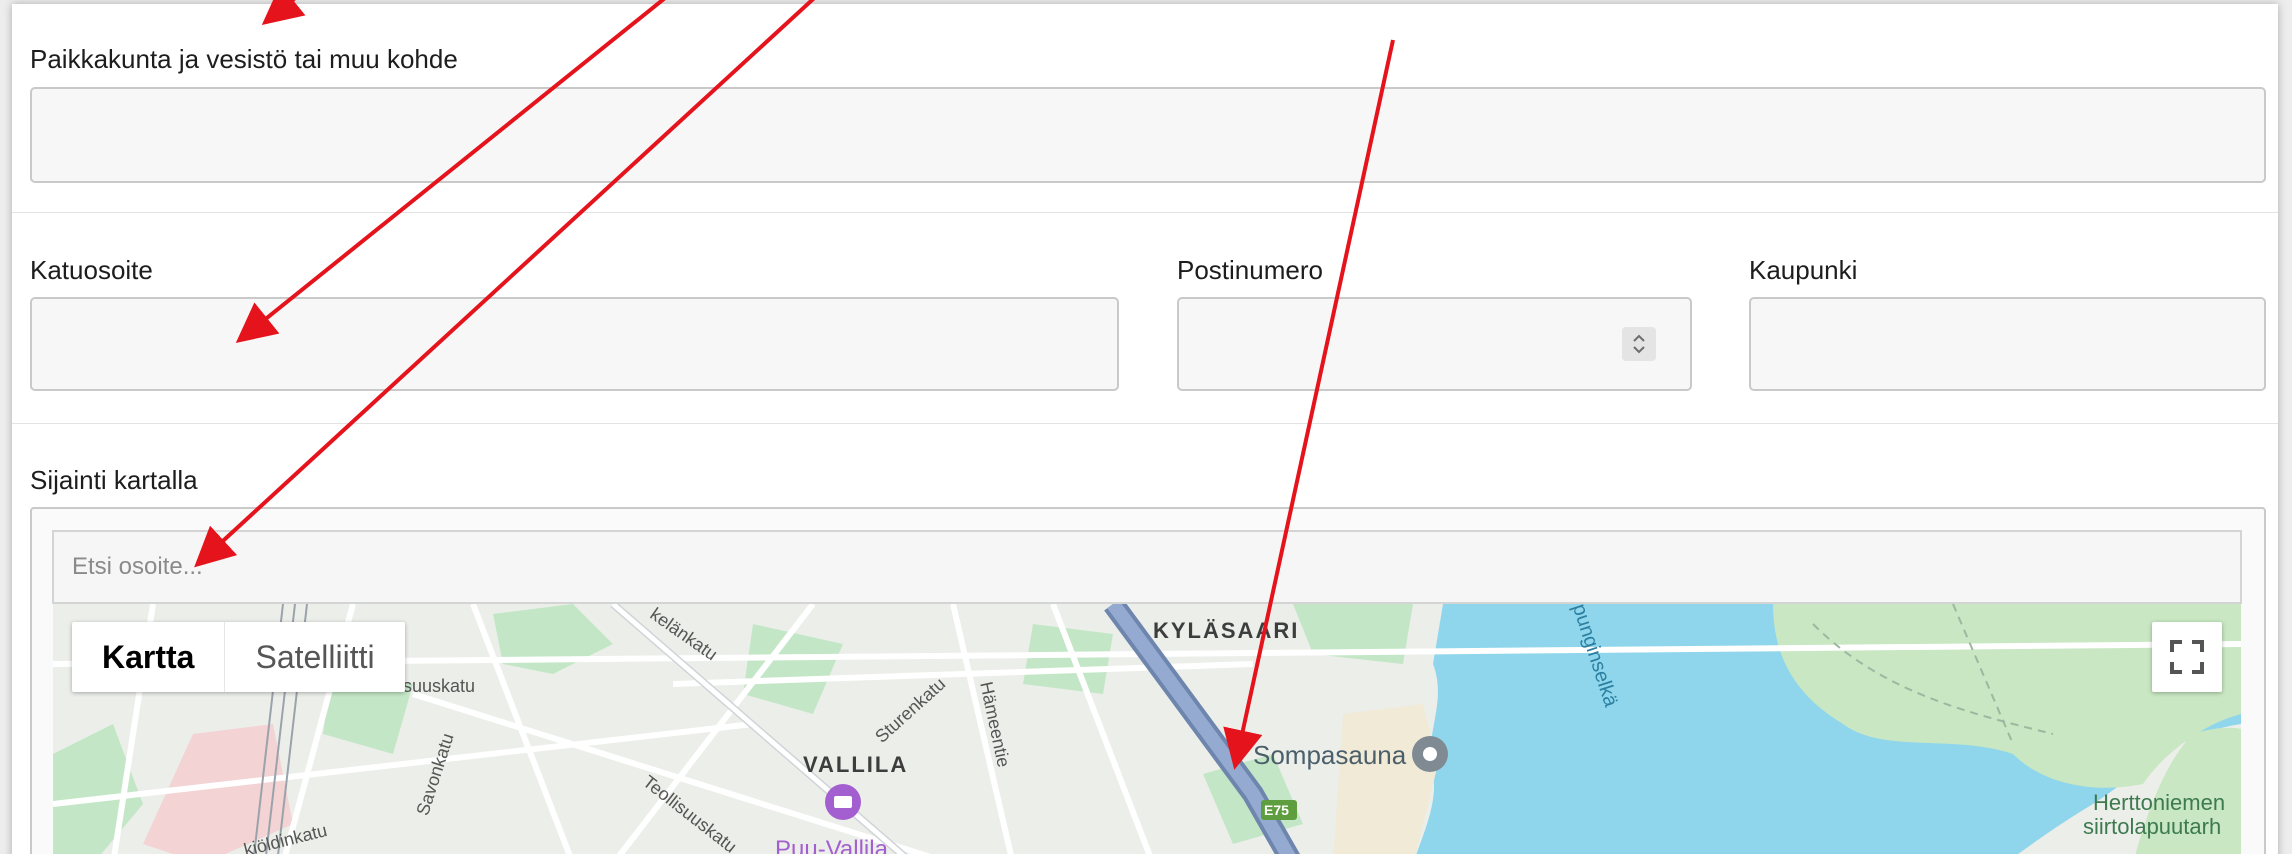 The image size is (2292, 854). Describe the element at coordinates (1147, 567) in the screenshot. I see `address-search-input` at that location.